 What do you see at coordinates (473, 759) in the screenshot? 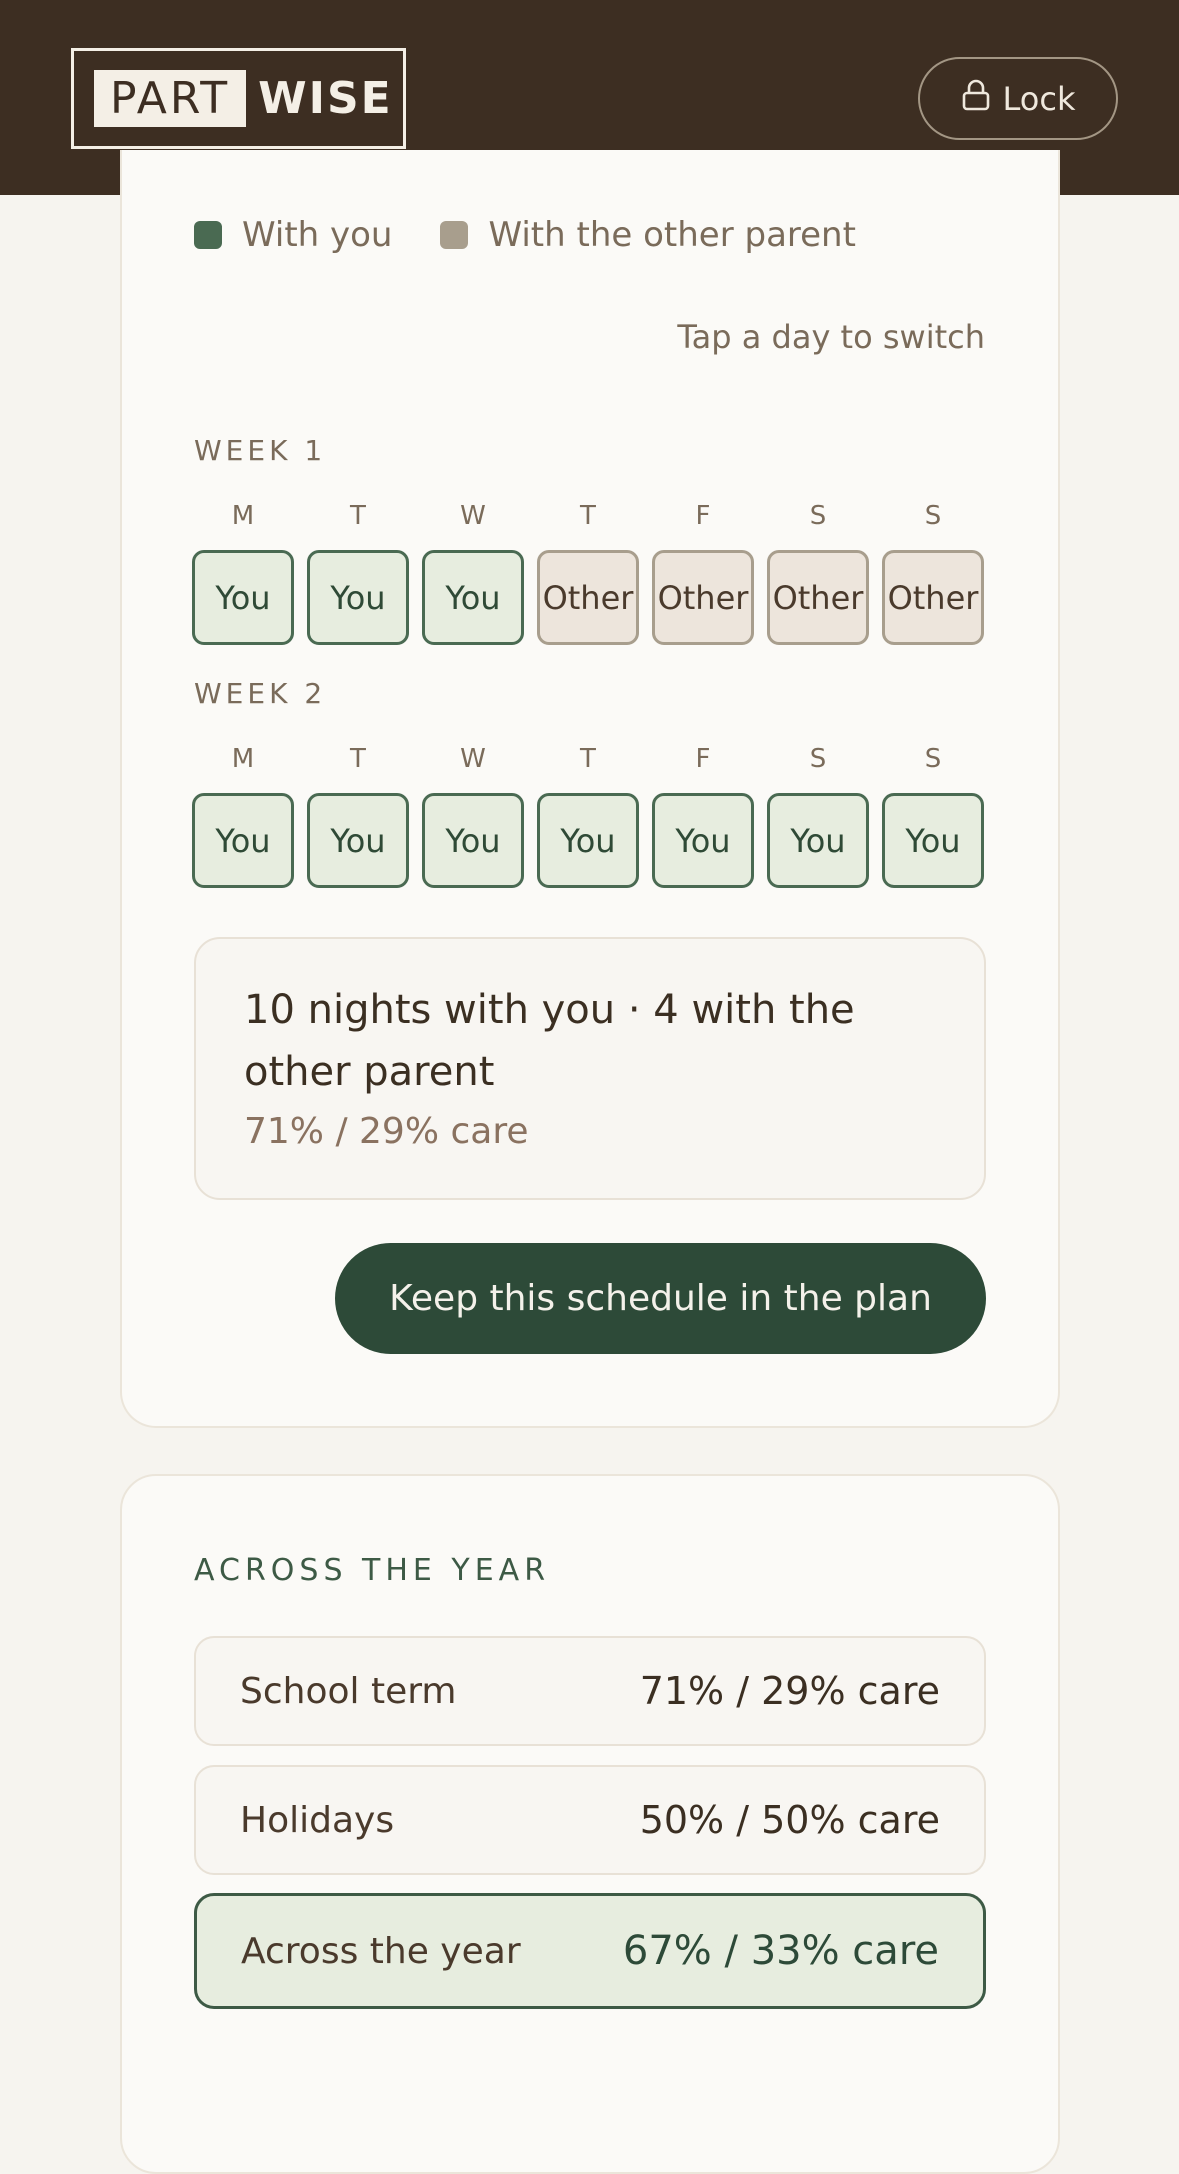
I see `week-2-day-letter: W` at bounding box center [473, 759].